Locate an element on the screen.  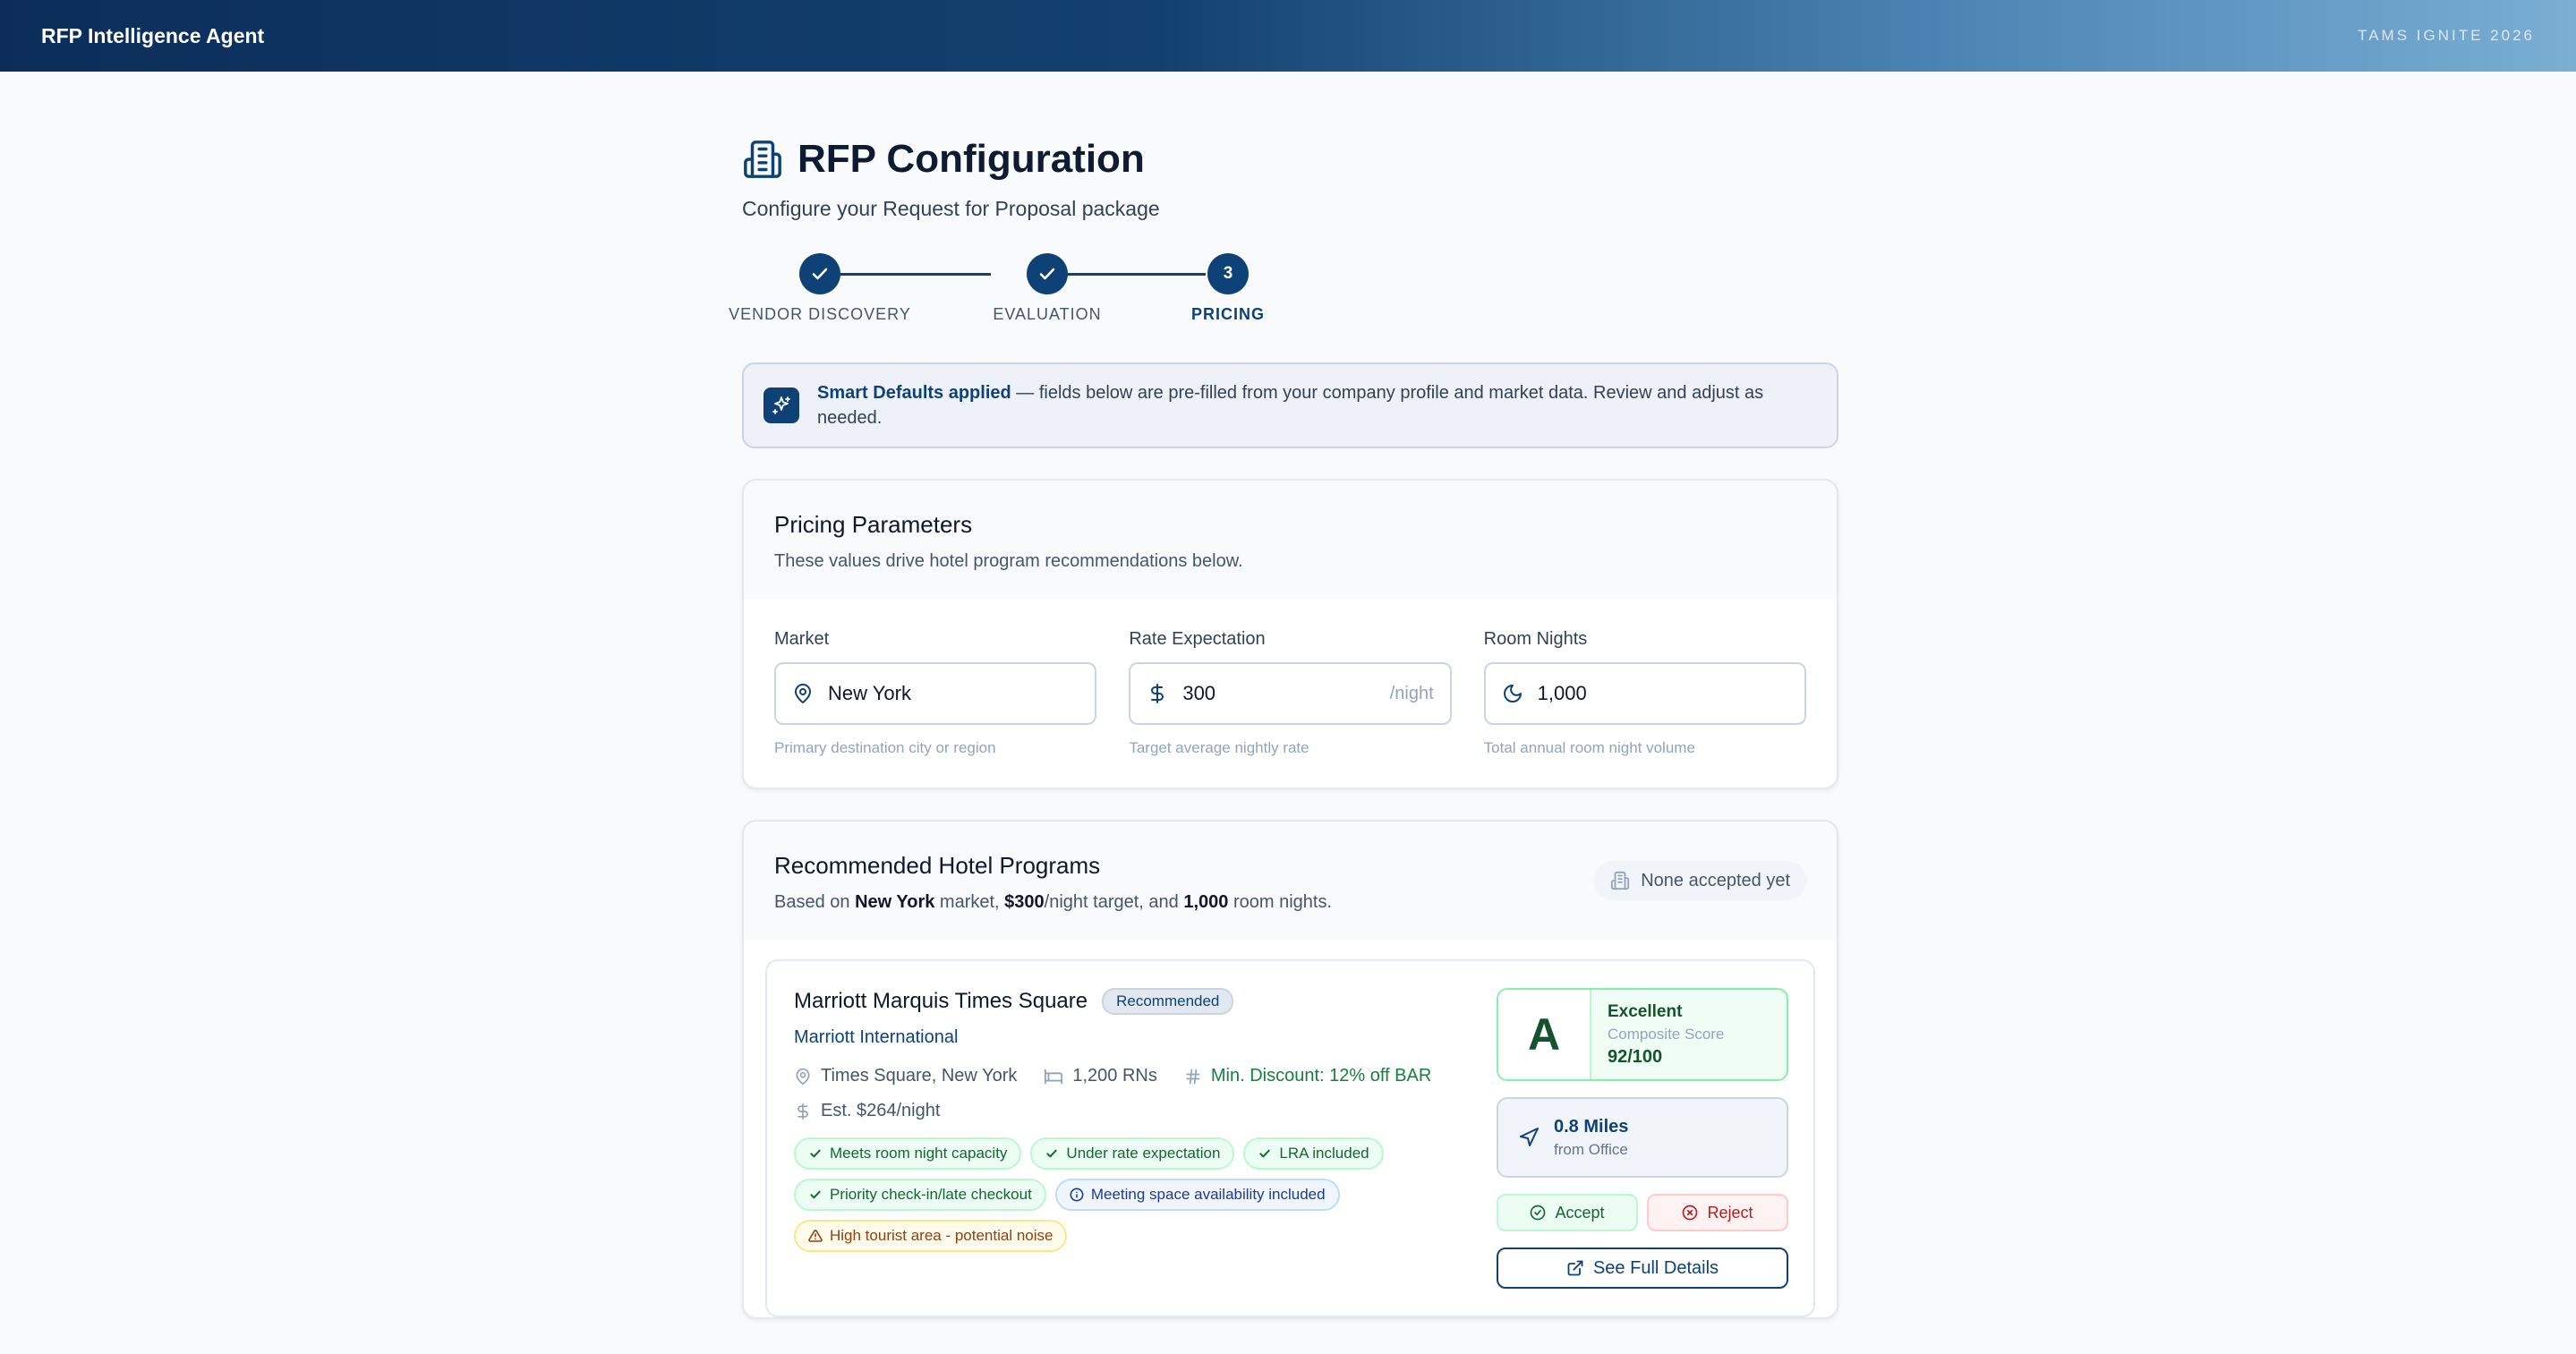
step-label-vendor-discovery: VENDOR DISCOVERY is located at coordinates (820, 314).